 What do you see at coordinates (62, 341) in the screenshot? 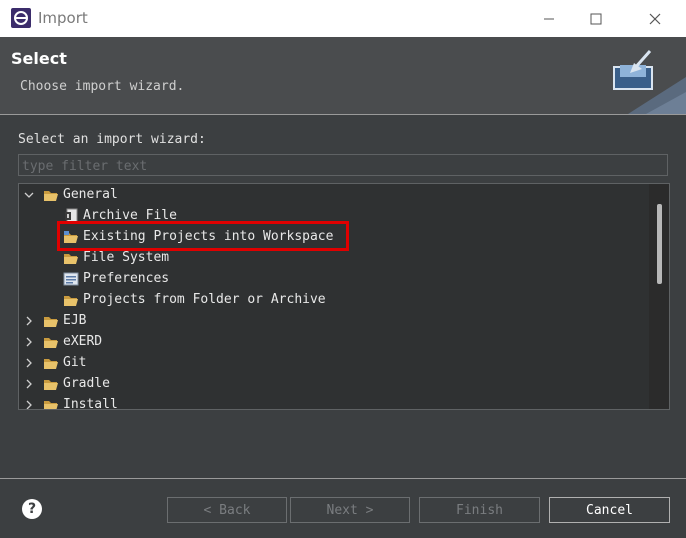
I see `tree-item-exerd: eXERD` at bounding box center [62, 341].